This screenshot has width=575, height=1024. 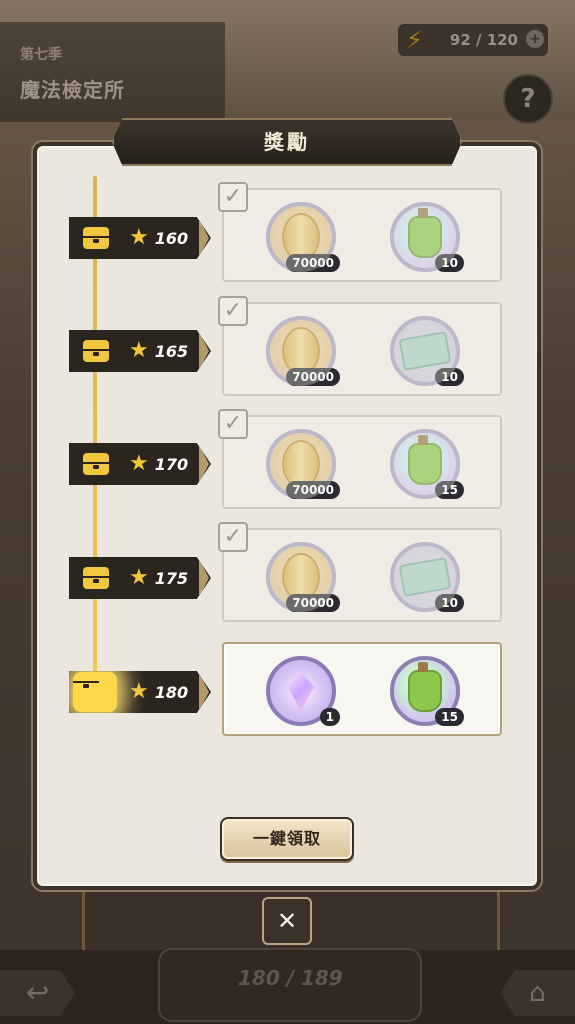 I want to click on tier-tag: ★ 170, so click(x=140, y=464).